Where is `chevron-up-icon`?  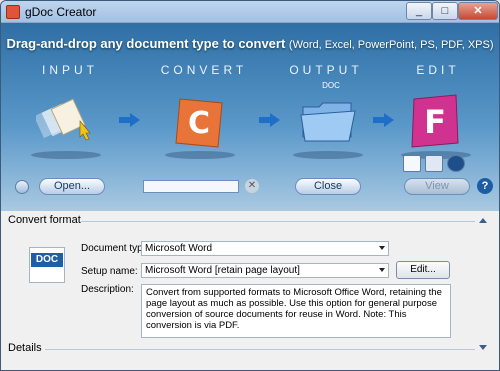
chevron-up-icon is located at coordinates (483, 220).